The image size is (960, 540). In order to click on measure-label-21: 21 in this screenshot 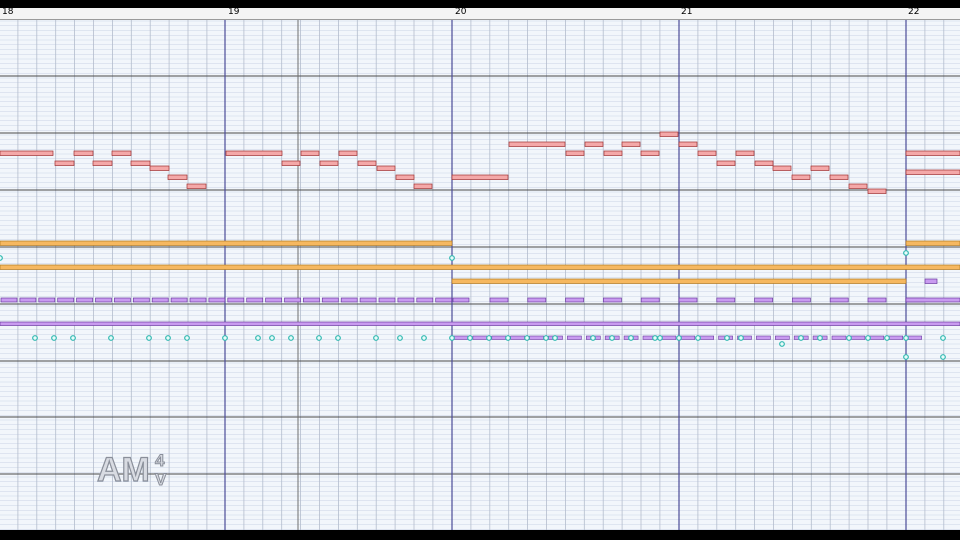, I will do `click(687, 12)`.